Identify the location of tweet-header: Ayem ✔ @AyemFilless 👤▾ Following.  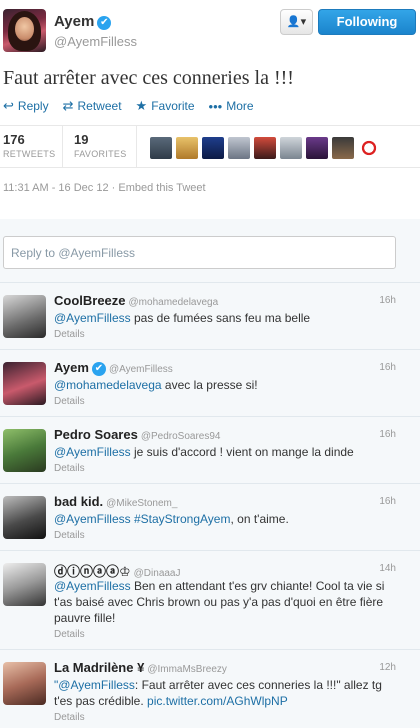
(210, 30).